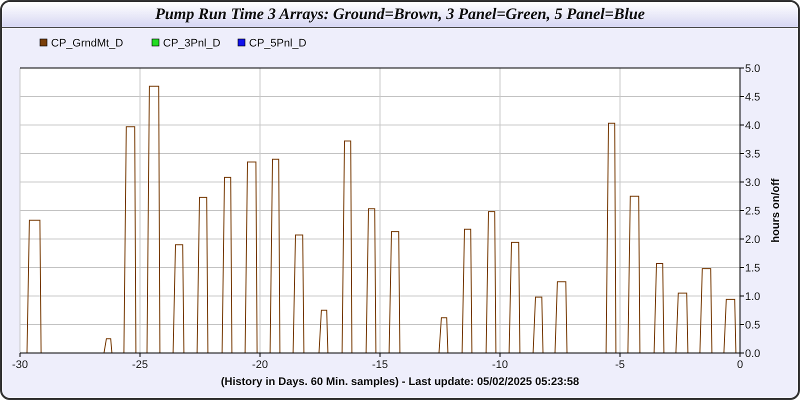  Describe the element at coordinates (752, 69) in the screenshot. I see `y-tick-label: 5.0` at that location.